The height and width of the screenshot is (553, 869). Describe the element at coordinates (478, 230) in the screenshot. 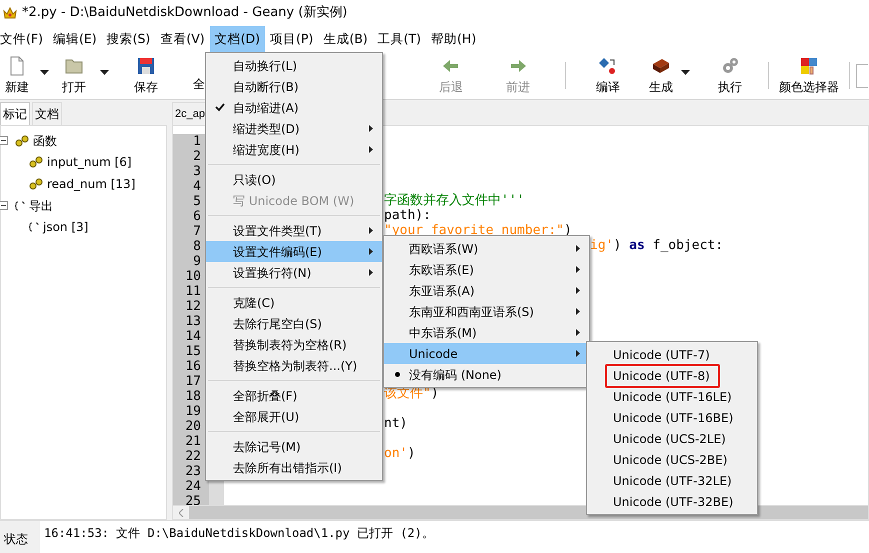

I see `code-line: "your favorite number:")` at that location.